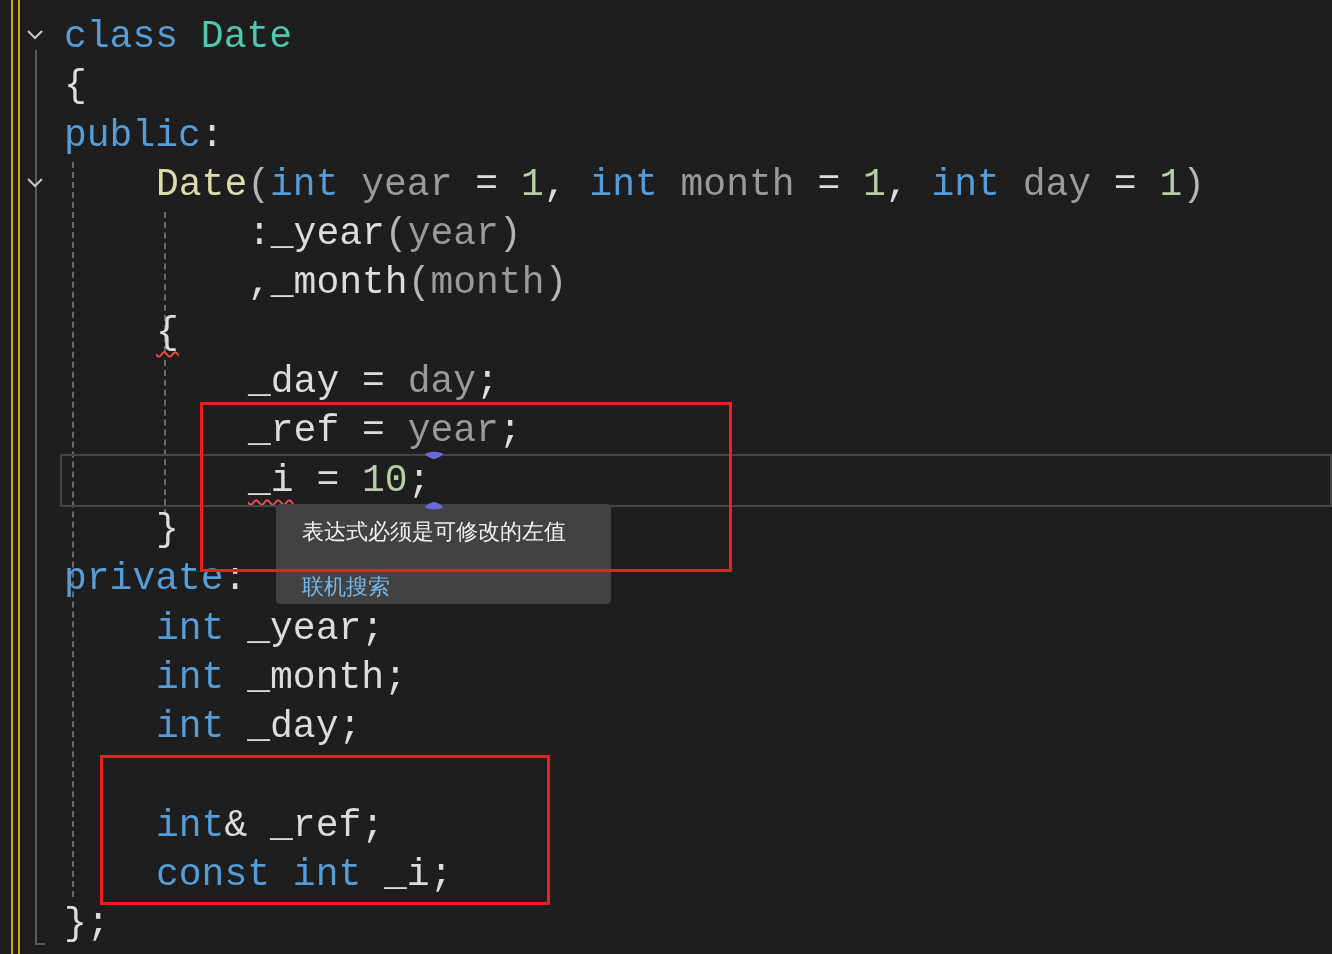 This screenshot has height=954, width=1332. Describe the element at coordinates (178, 36) in the screenshot. I see `code-line: class Date` at that location.